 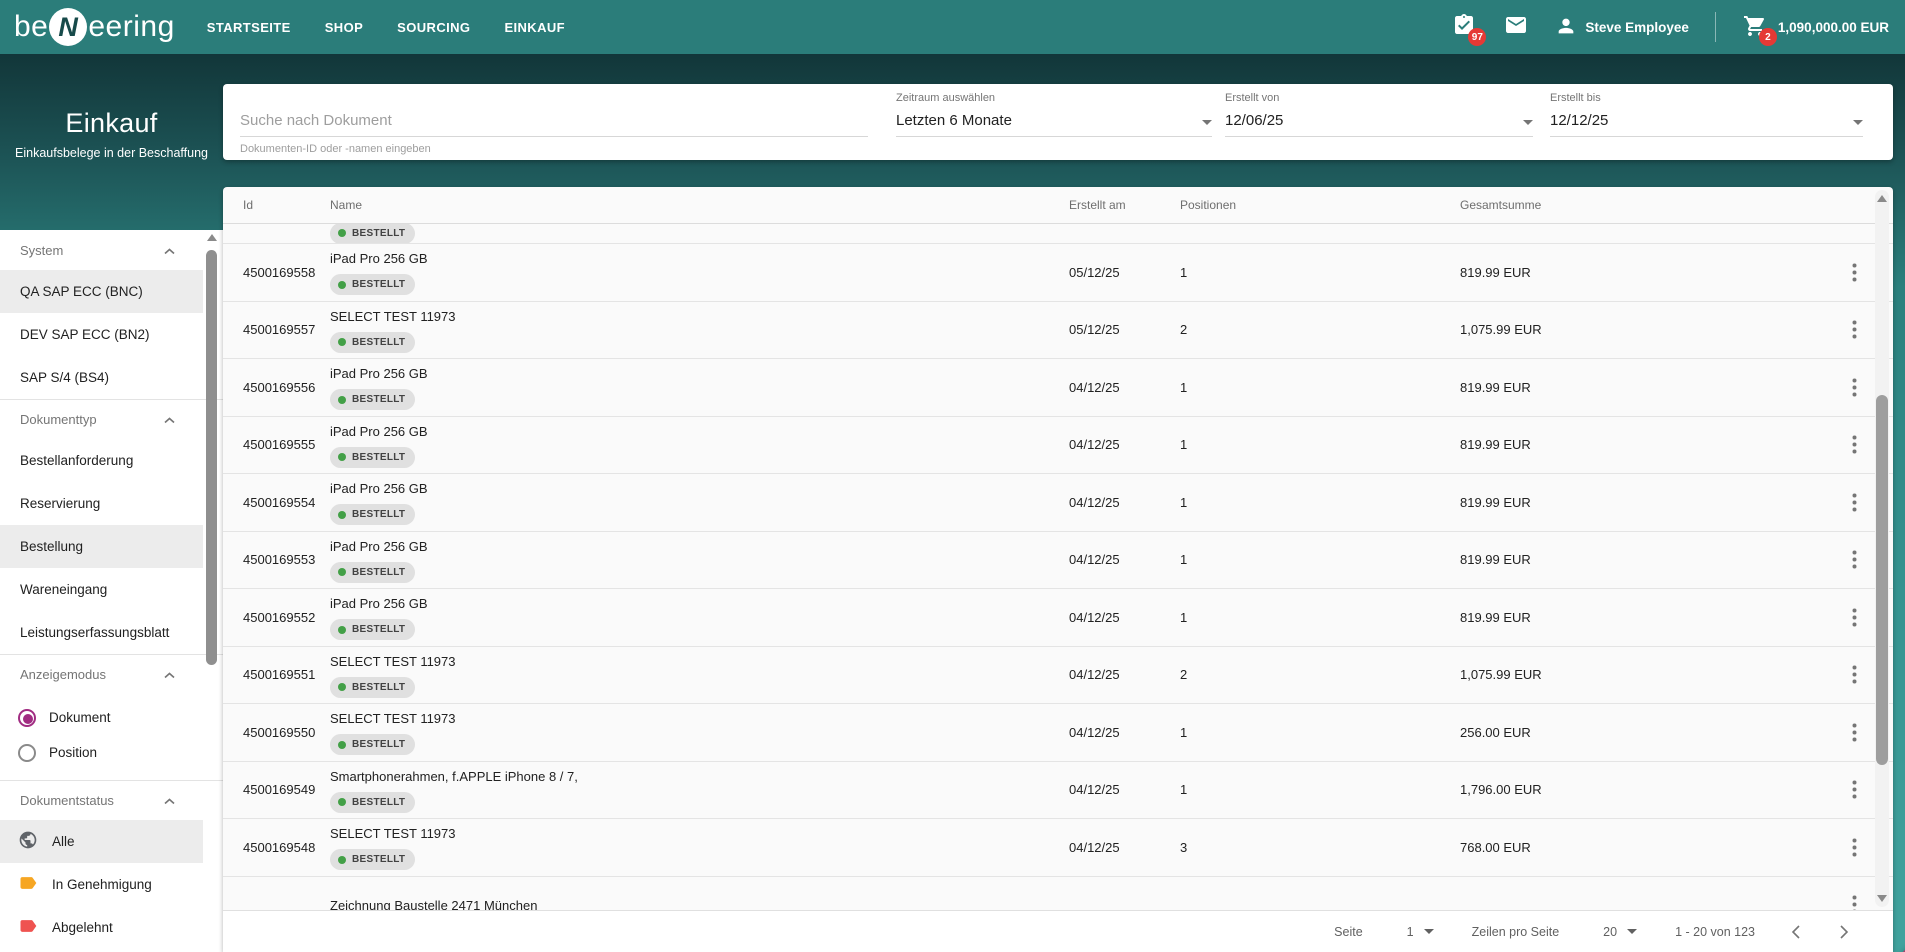 What do you see at coordinates (101, 632) in the screenshot?
I see `sidebar-item-leistungserfassungsblatt: Leistungserfassungsblatt` at bounding box center [101, 632].